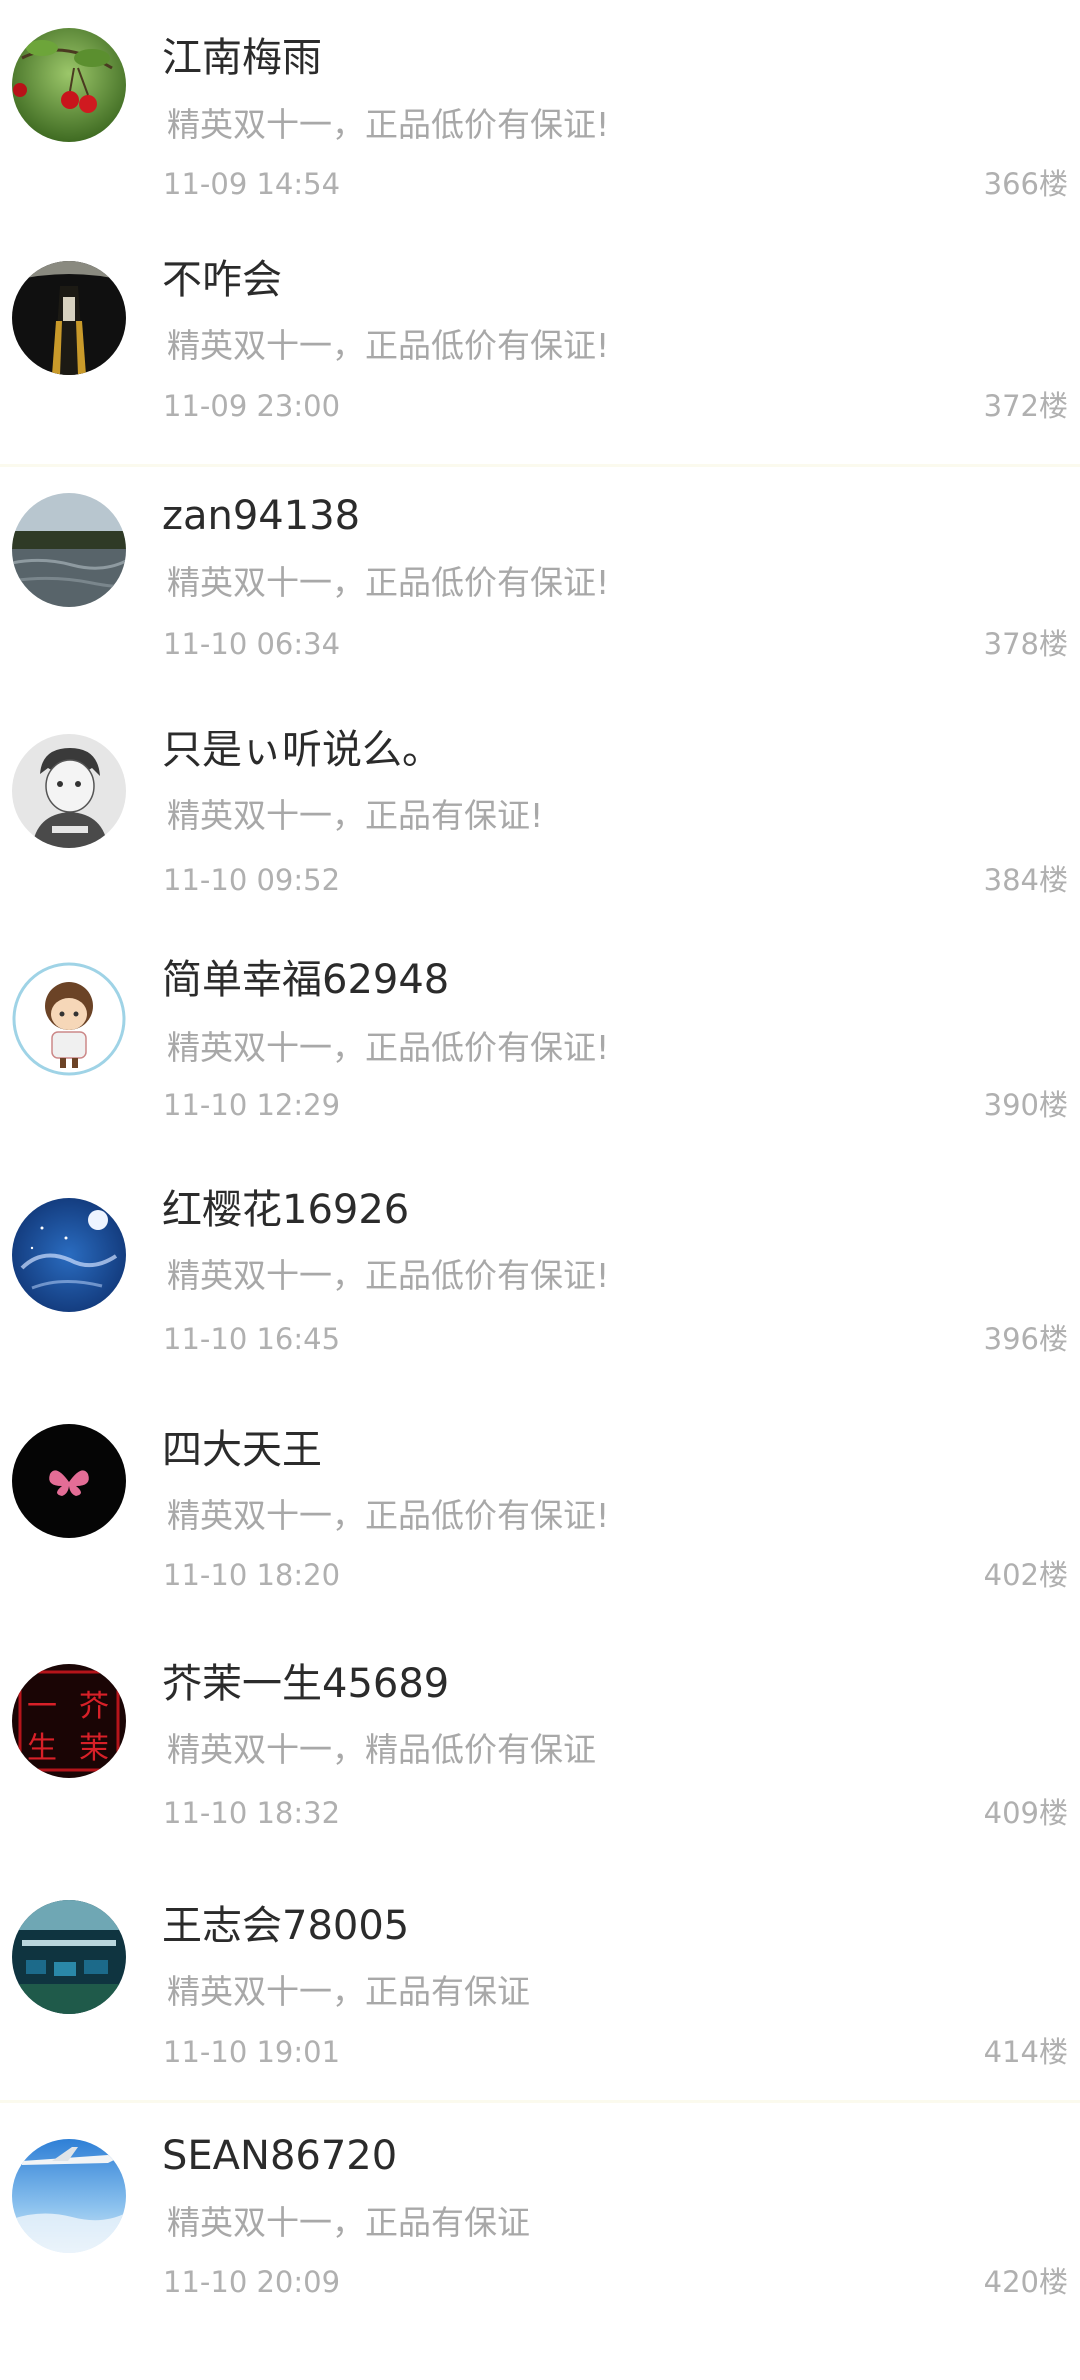 Image resolution: width=1080 pixels, height=2380 pixels. I want to click on list-item: zan94138 精英双十一，正品低价有保证! 11-10 06:34 378楼, so click(540, 584).